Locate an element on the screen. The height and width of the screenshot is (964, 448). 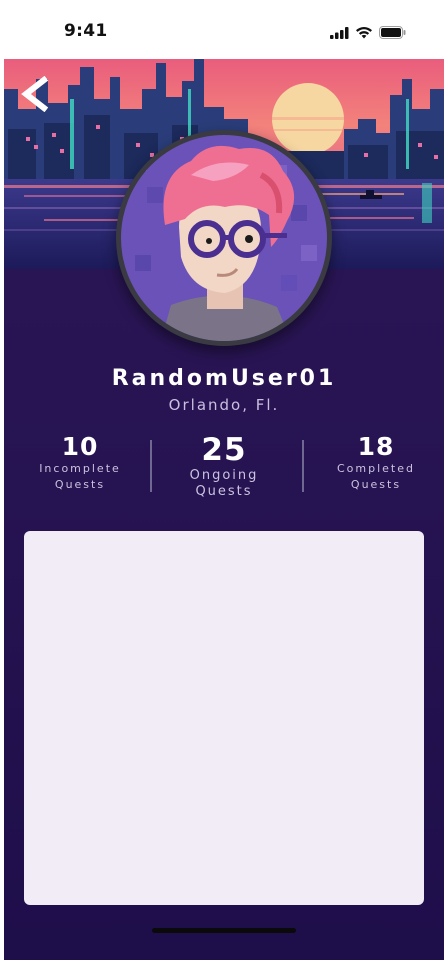
stat-value: 18 is located at coordinates (376, 446).